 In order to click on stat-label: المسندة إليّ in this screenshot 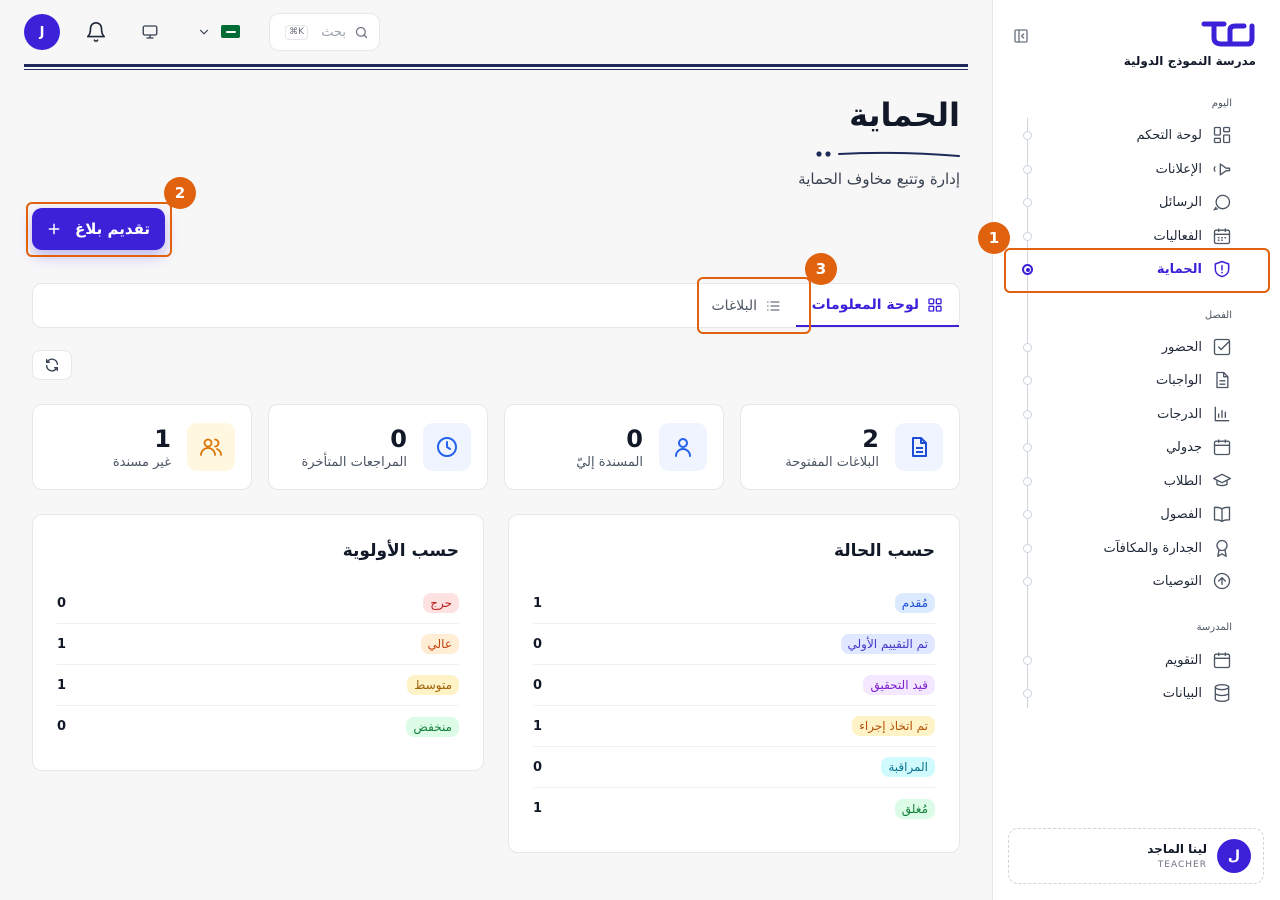, I will do `click(609, 462)`.